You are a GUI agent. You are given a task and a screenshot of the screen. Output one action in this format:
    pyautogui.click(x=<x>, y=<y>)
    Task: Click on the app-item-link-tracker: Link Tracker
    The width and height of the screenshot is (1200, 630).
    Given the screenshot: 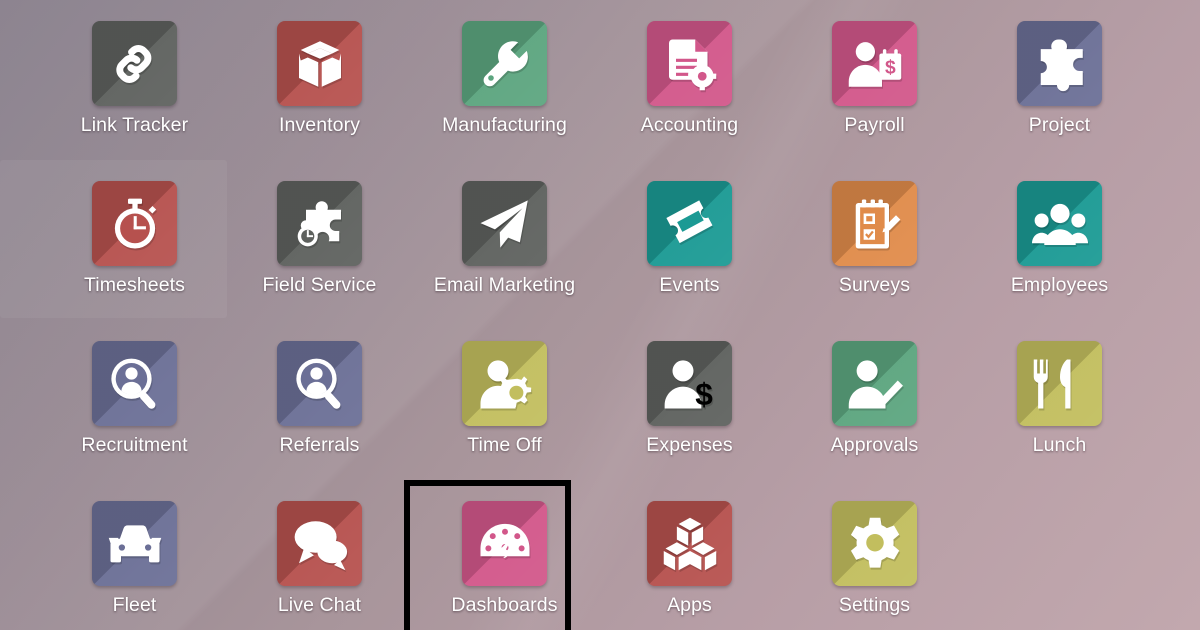 What is the action you would take?
    pyautogui.click(x=134, y=74)
    